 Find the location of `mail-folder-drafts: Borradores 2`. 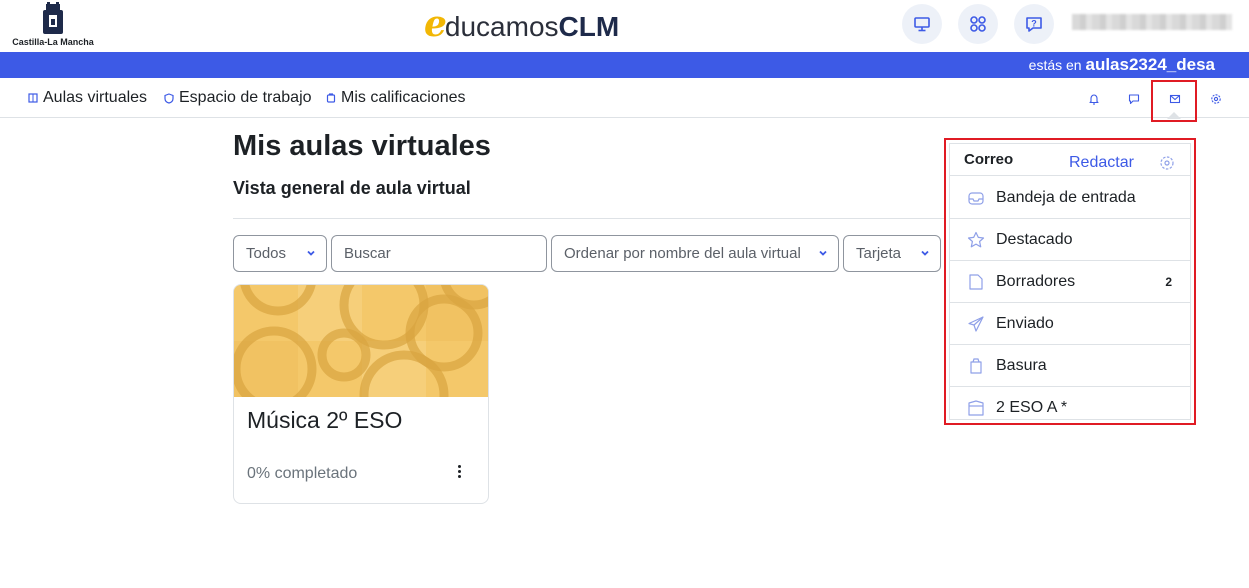

mail-folder-drafts: Borradores 2 is located at coordinates (1070, 282).